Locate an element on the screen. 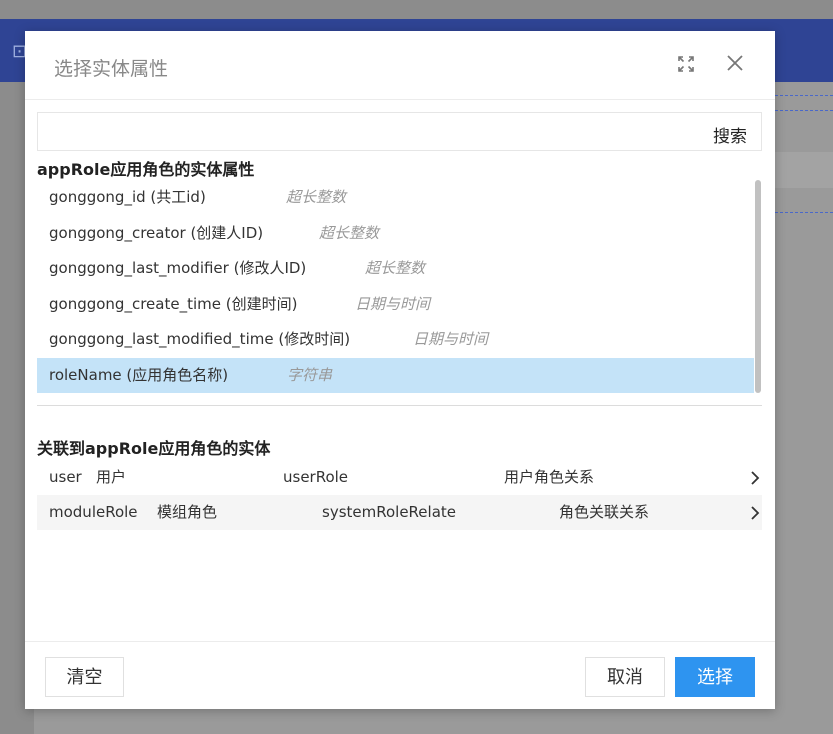 The width and height of the screenshot is (833, 734). close-icon is located at coordinates (735, 63).